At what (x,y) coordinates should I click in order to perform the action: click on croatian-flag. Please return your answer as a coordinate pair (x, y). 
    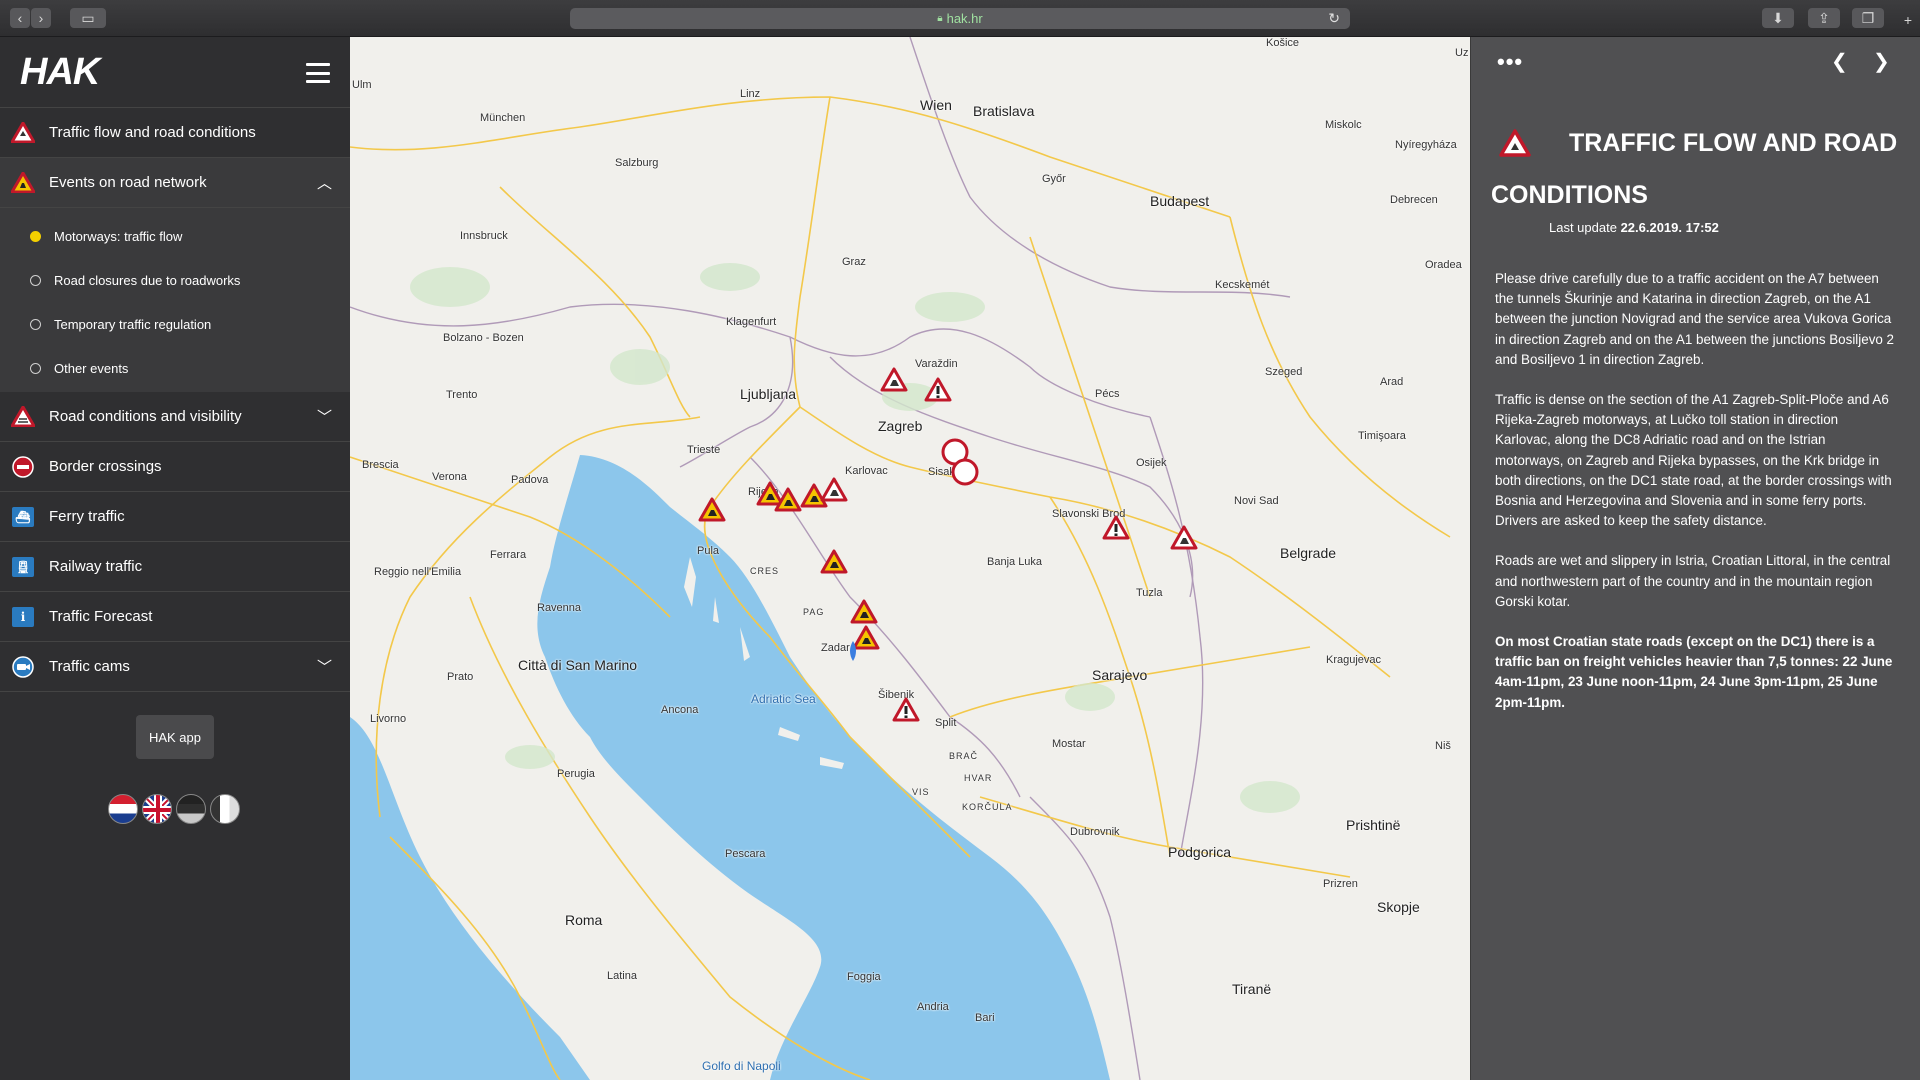
    Looking at the image, I should click on (123, 809).